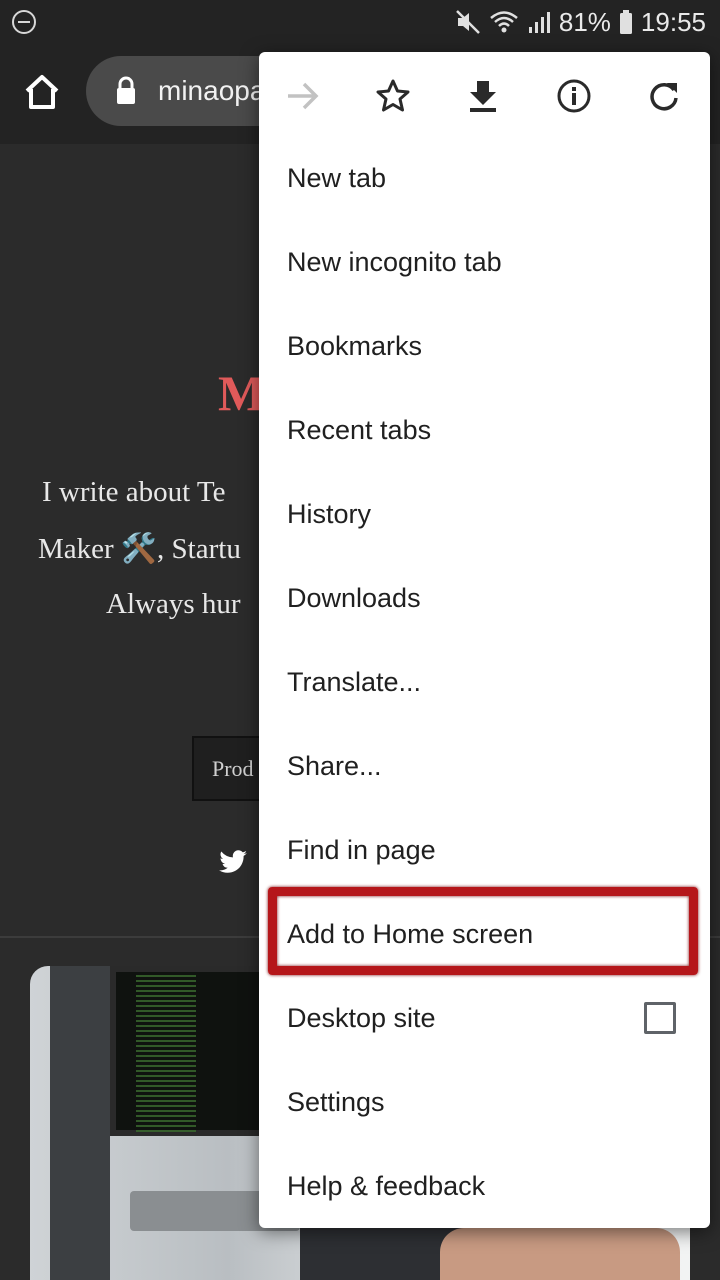  Describe the element at coordinates (173, 604) in the screenshot. I see `intro-line-3: Always hur` at that location.